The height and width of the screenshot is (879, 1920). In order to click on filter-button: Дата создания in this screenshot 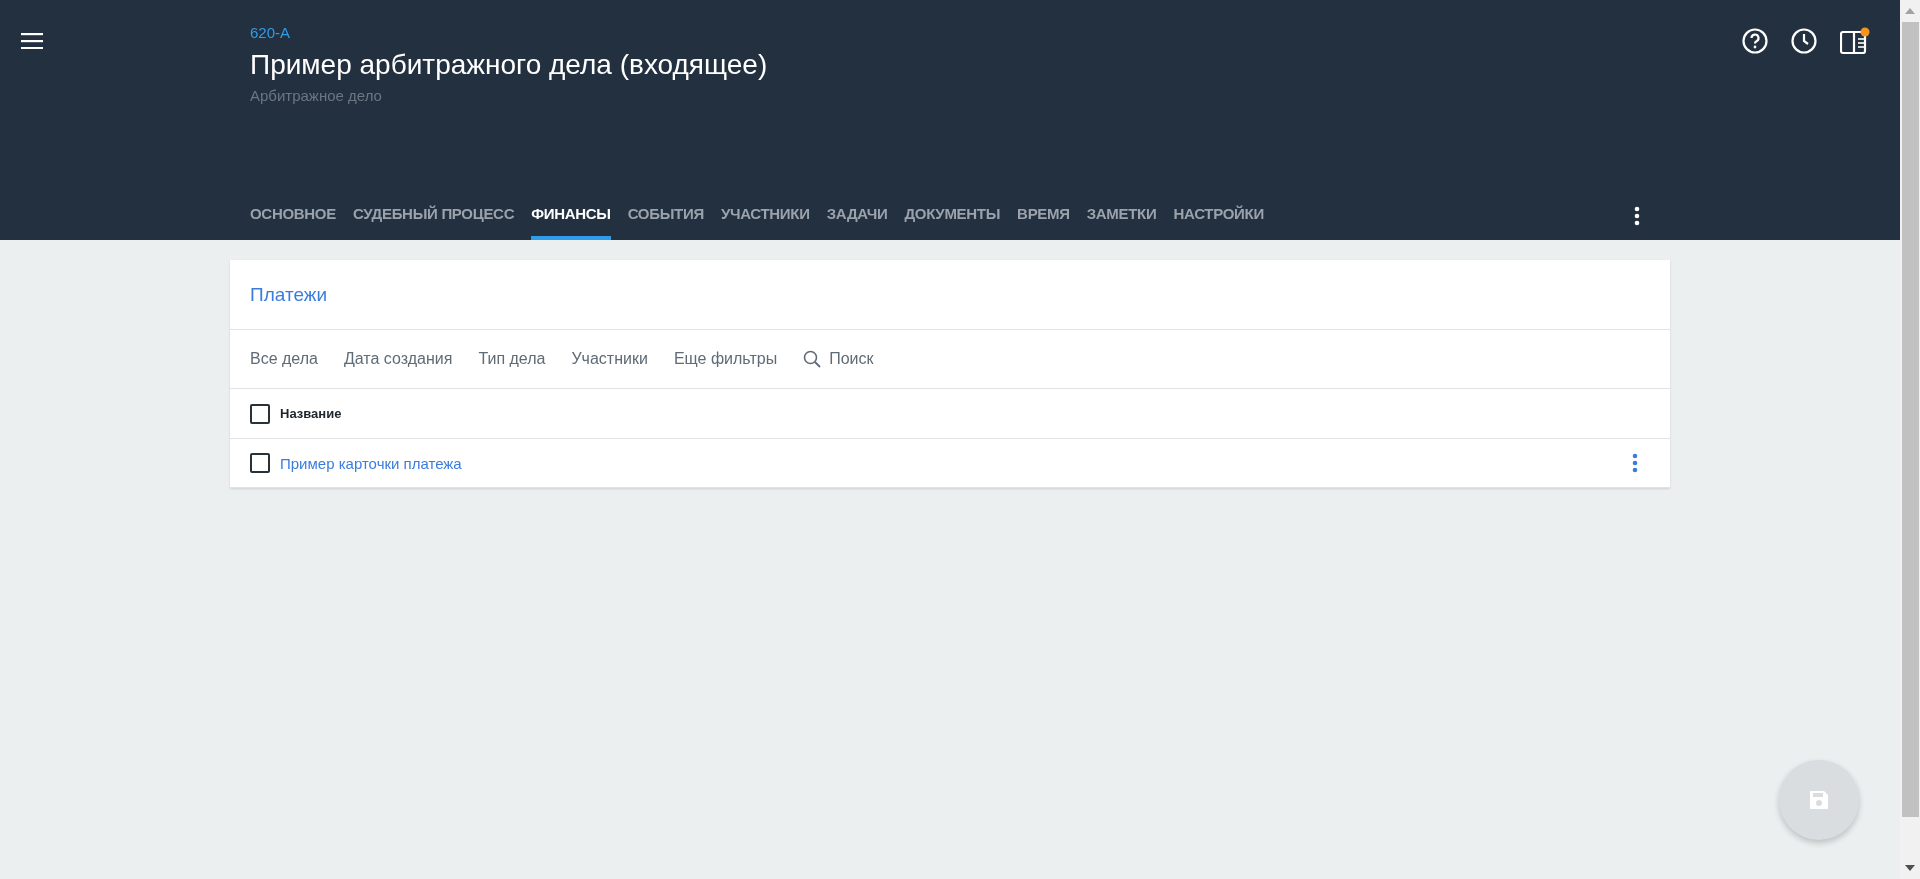, I will do `click(398, 359)`.